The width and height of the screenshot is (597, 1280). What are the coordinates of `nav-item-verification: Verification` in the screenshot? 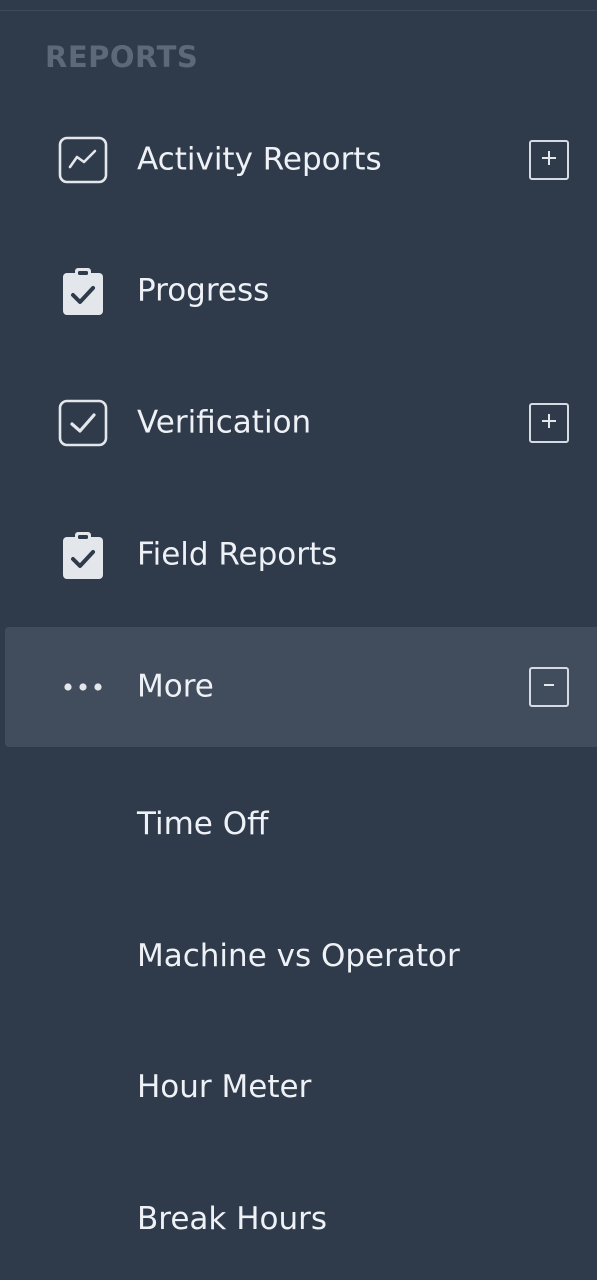 It's located at (301, 423).